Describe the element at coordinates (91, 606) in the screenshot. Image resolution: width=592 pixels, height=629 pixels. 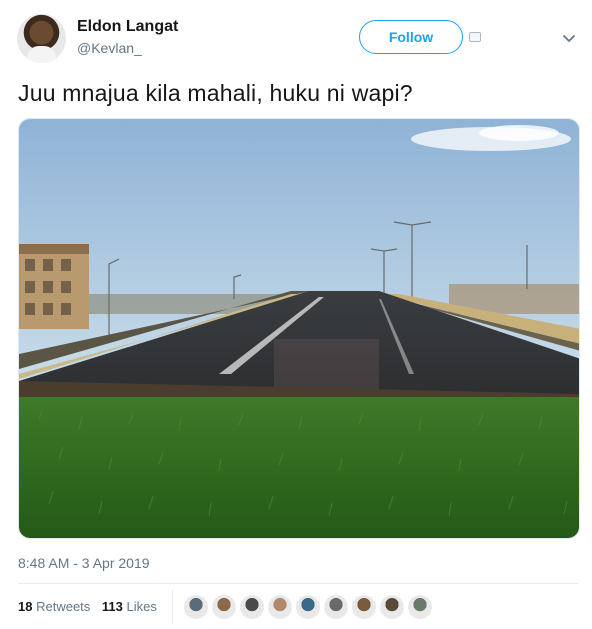
I see `tweet-stats: 18 Retweets 113 Likes` at that location.